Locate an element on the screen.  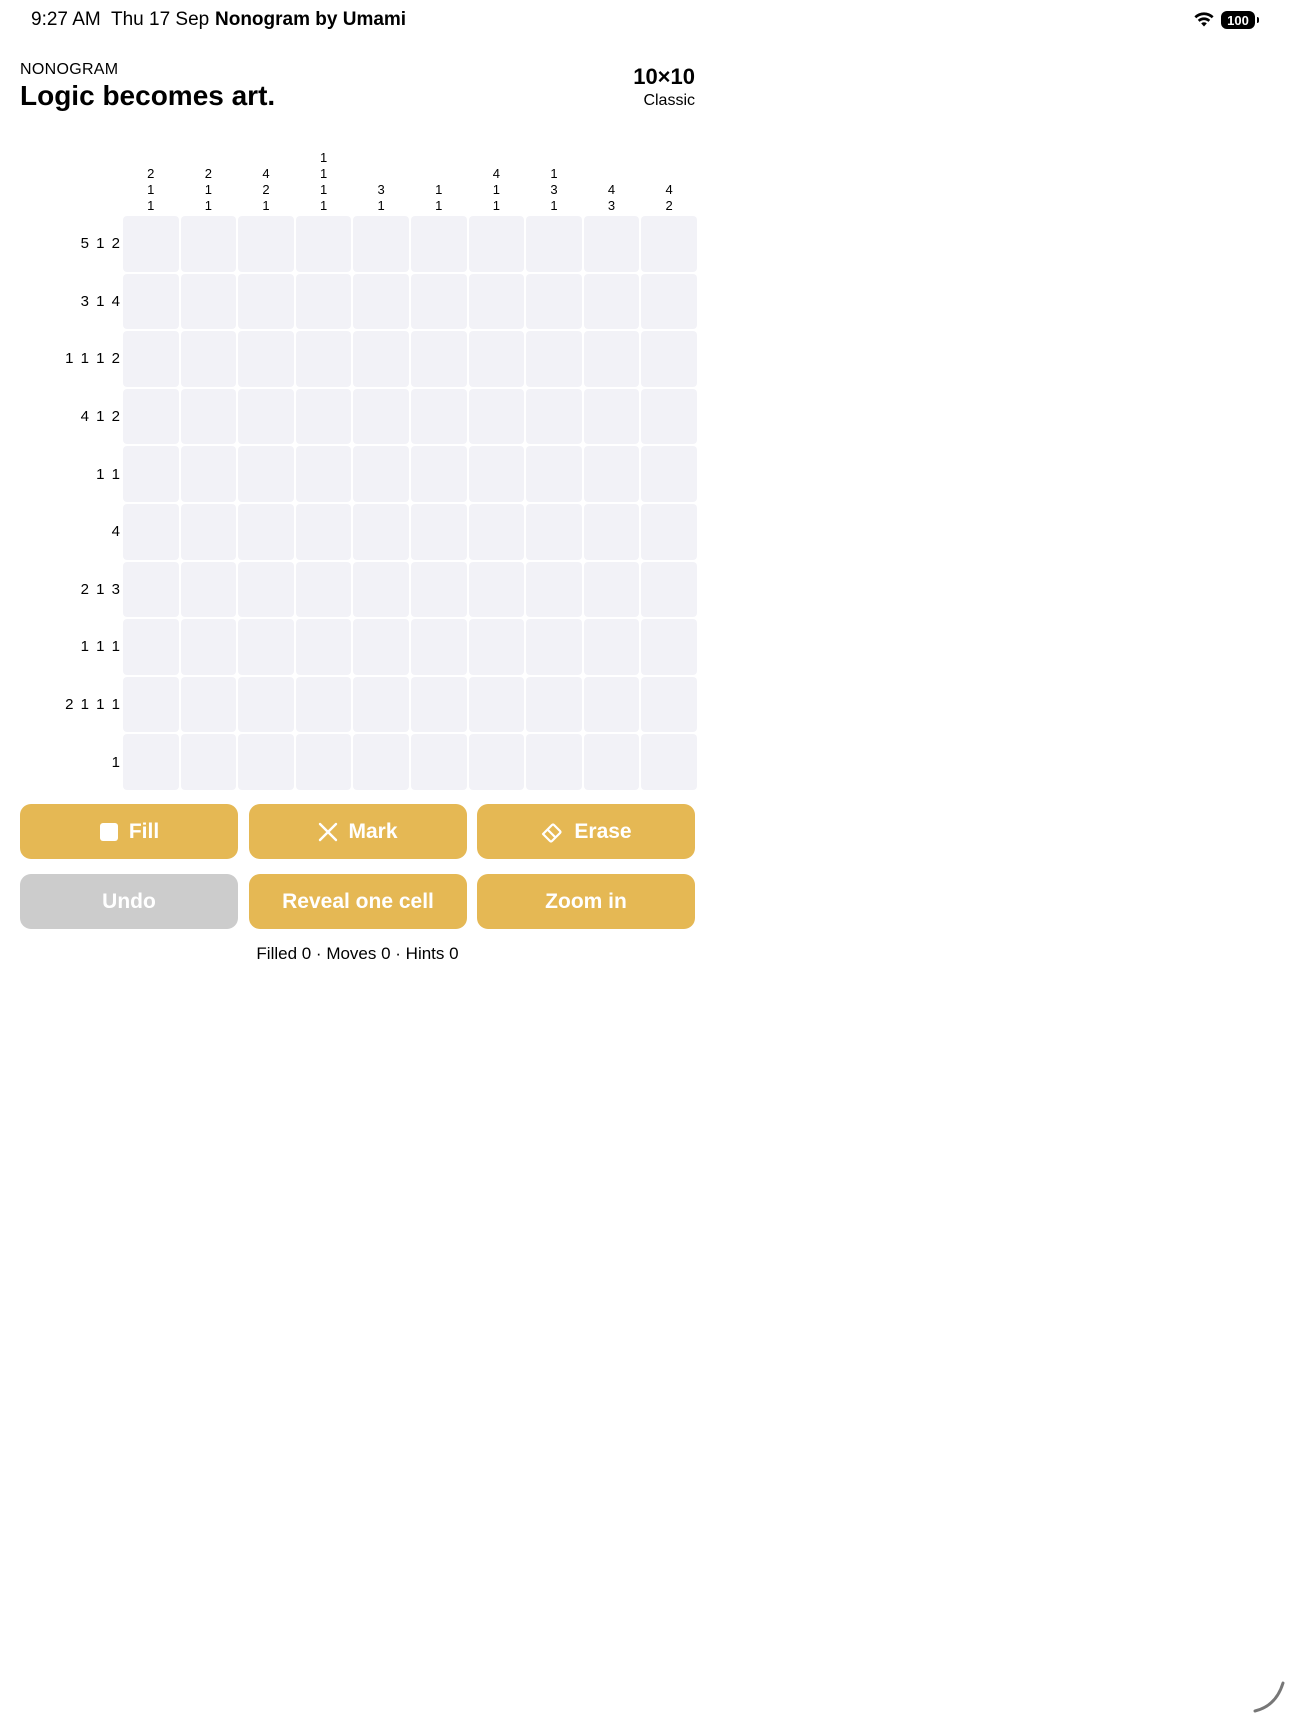
fill-button: Fill is located at coordinates (129, 831).